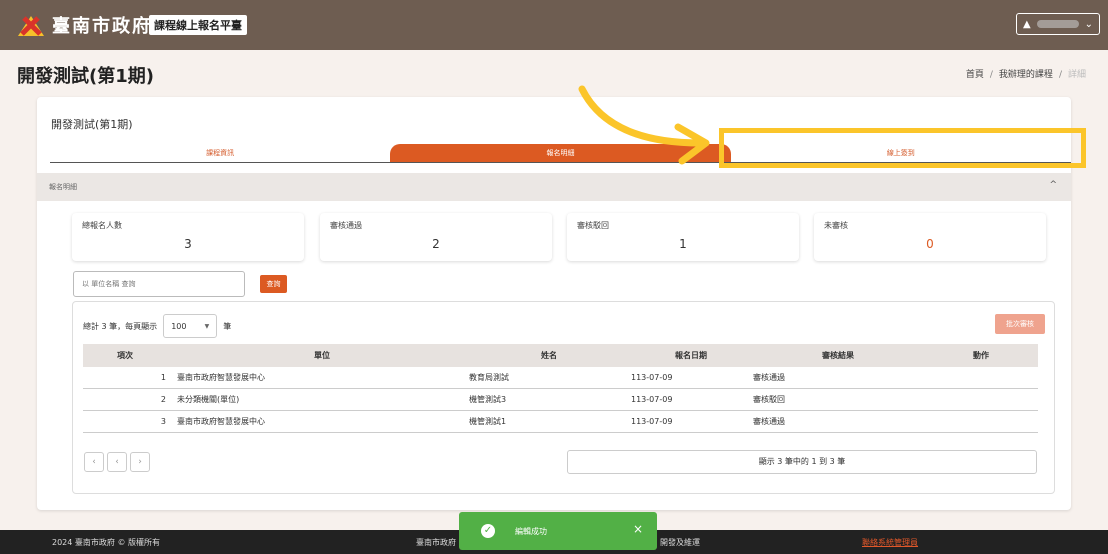 The height and width of the screenshot is (554, 1108). I want to click on platform-name: 課程線上報名平臺, so click(198, 25).